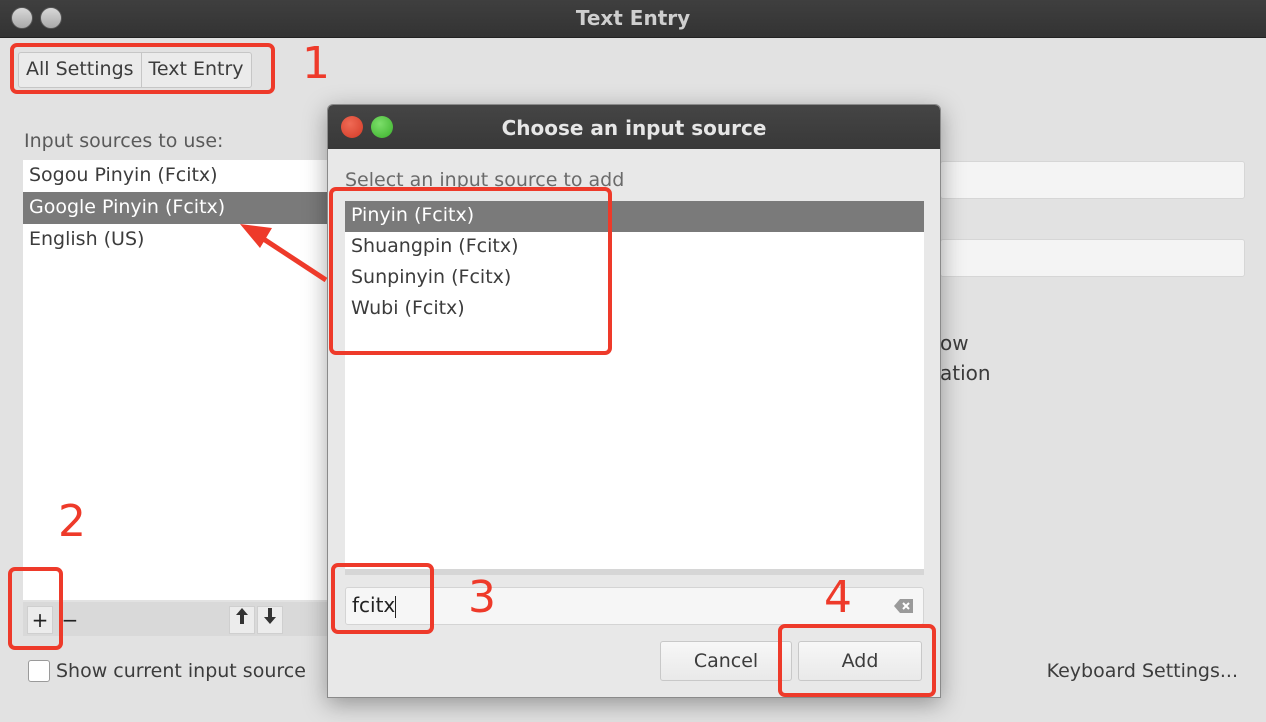  I want to click on annotation-arrow, so click(284, 253).